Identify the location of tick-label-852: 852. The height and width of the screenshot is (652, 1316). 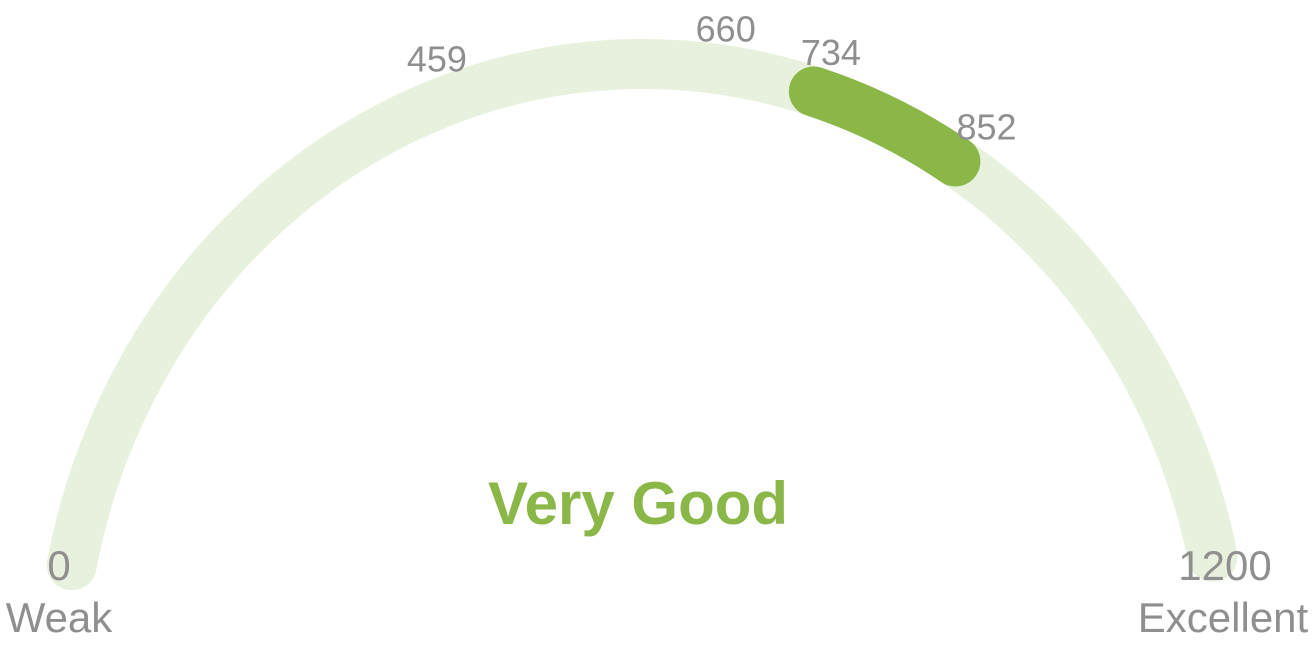
(986, 127).